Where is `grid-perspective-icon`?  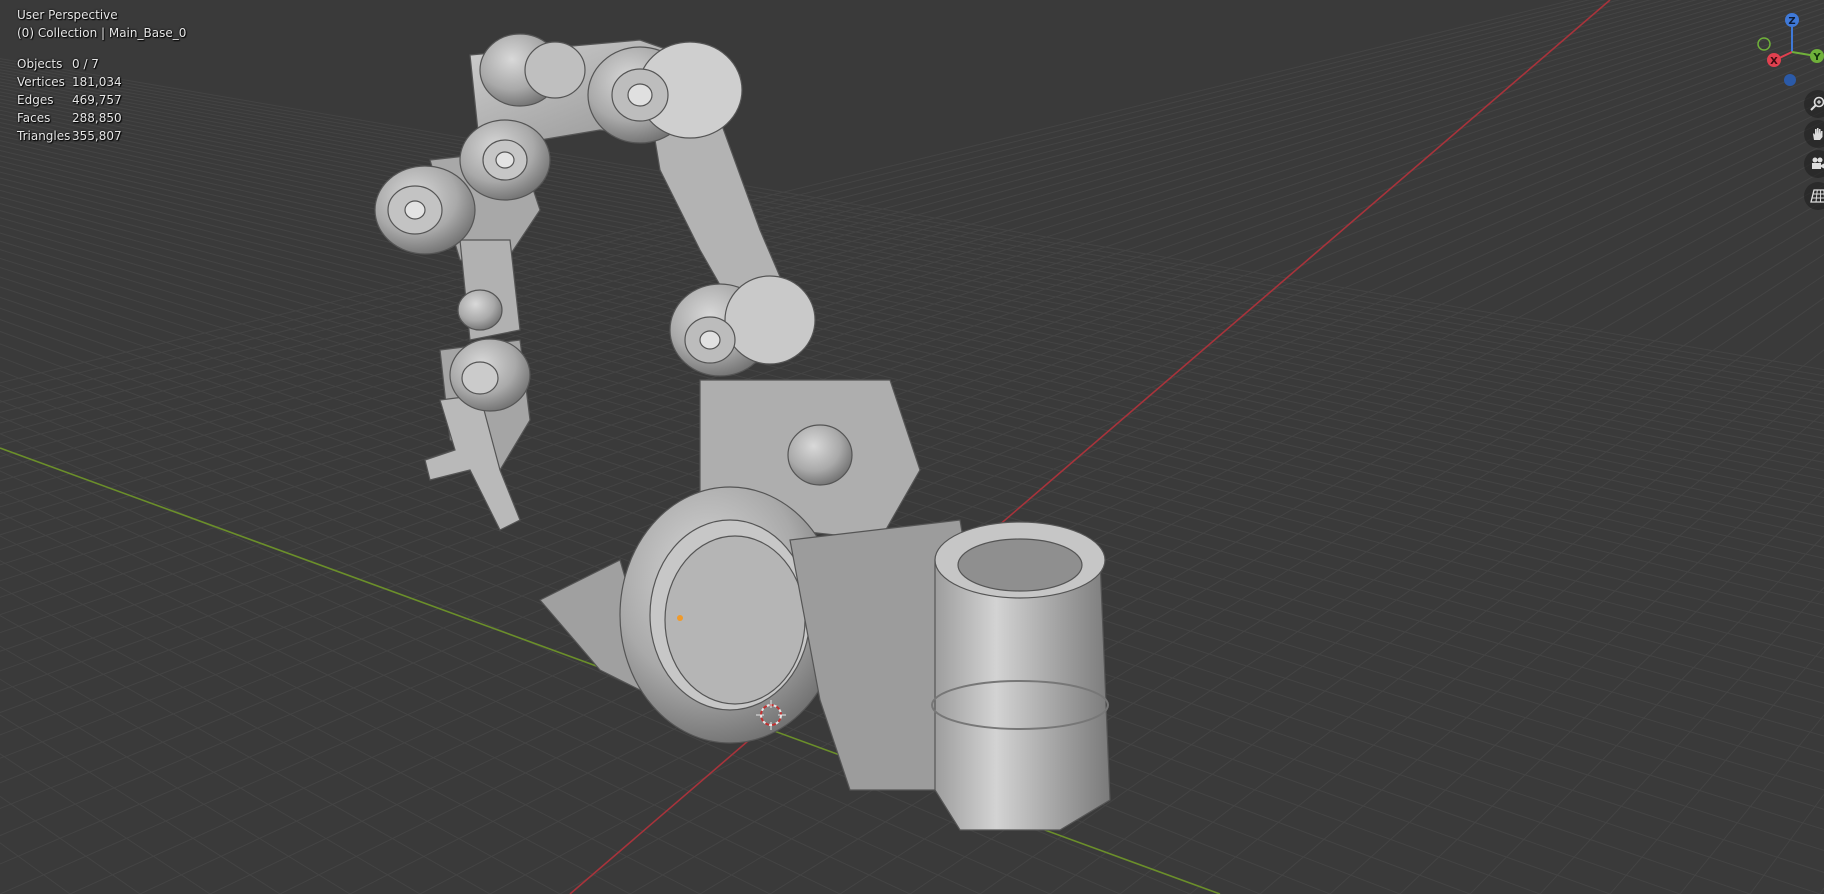
grid-perspective-icon is located at coordinates (1817, 196).